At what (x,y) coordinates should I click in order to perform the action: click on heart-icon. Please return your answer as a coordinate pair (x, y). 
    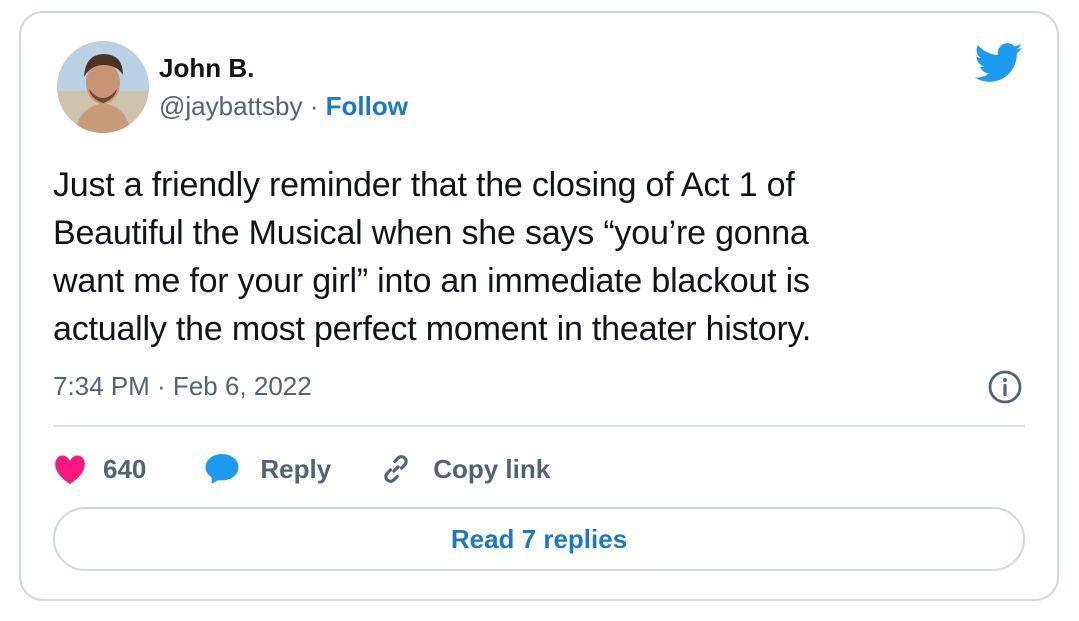
    Looking at the image, I should click on (70, 470).